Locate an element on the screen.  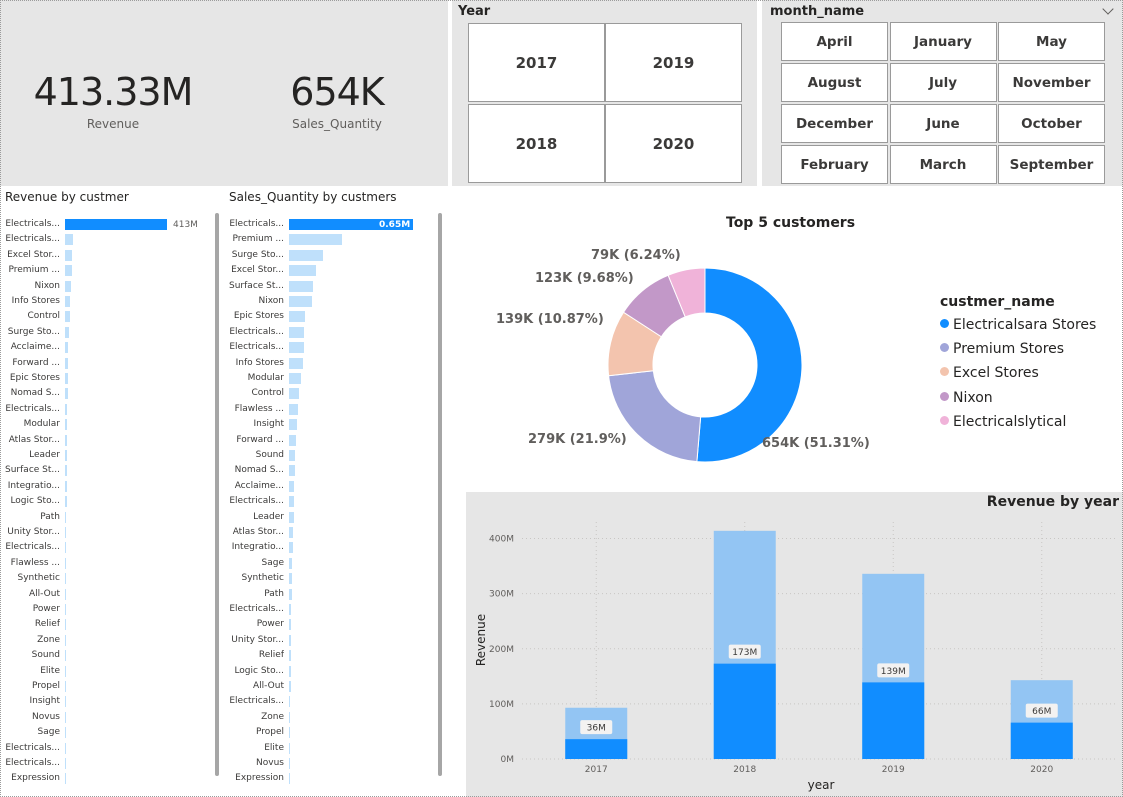
month-option: March is located at coordinates (943, 164).